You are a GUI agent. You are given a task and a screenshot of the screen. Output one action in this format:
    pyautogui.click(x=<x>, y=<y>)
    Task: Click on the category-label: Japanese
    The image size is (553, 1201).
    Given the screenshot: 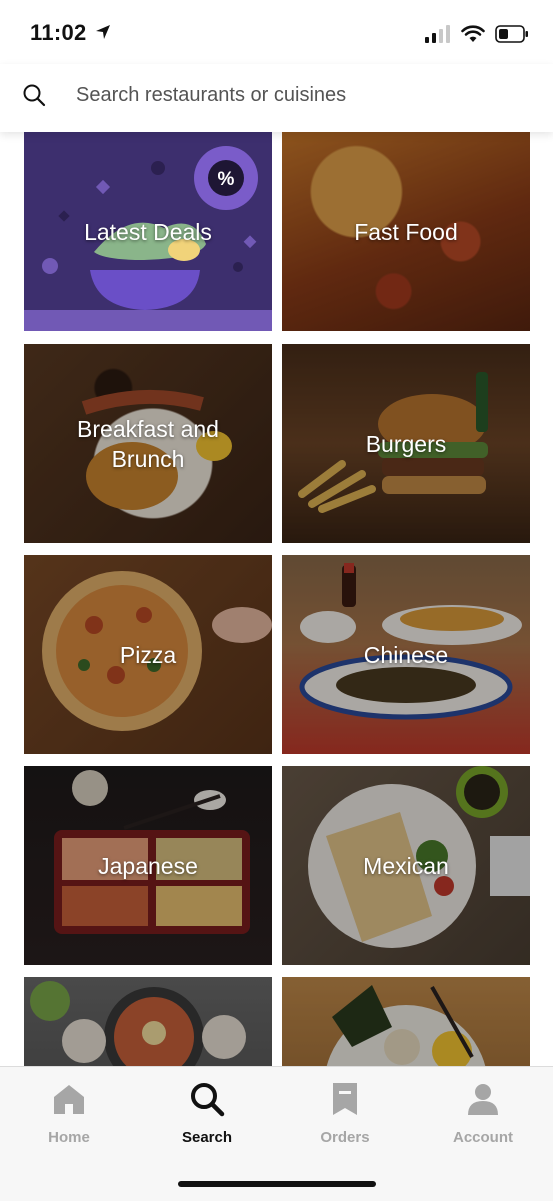 What is the action you would take?
    pyautogui.click(x=148, y=865)
    